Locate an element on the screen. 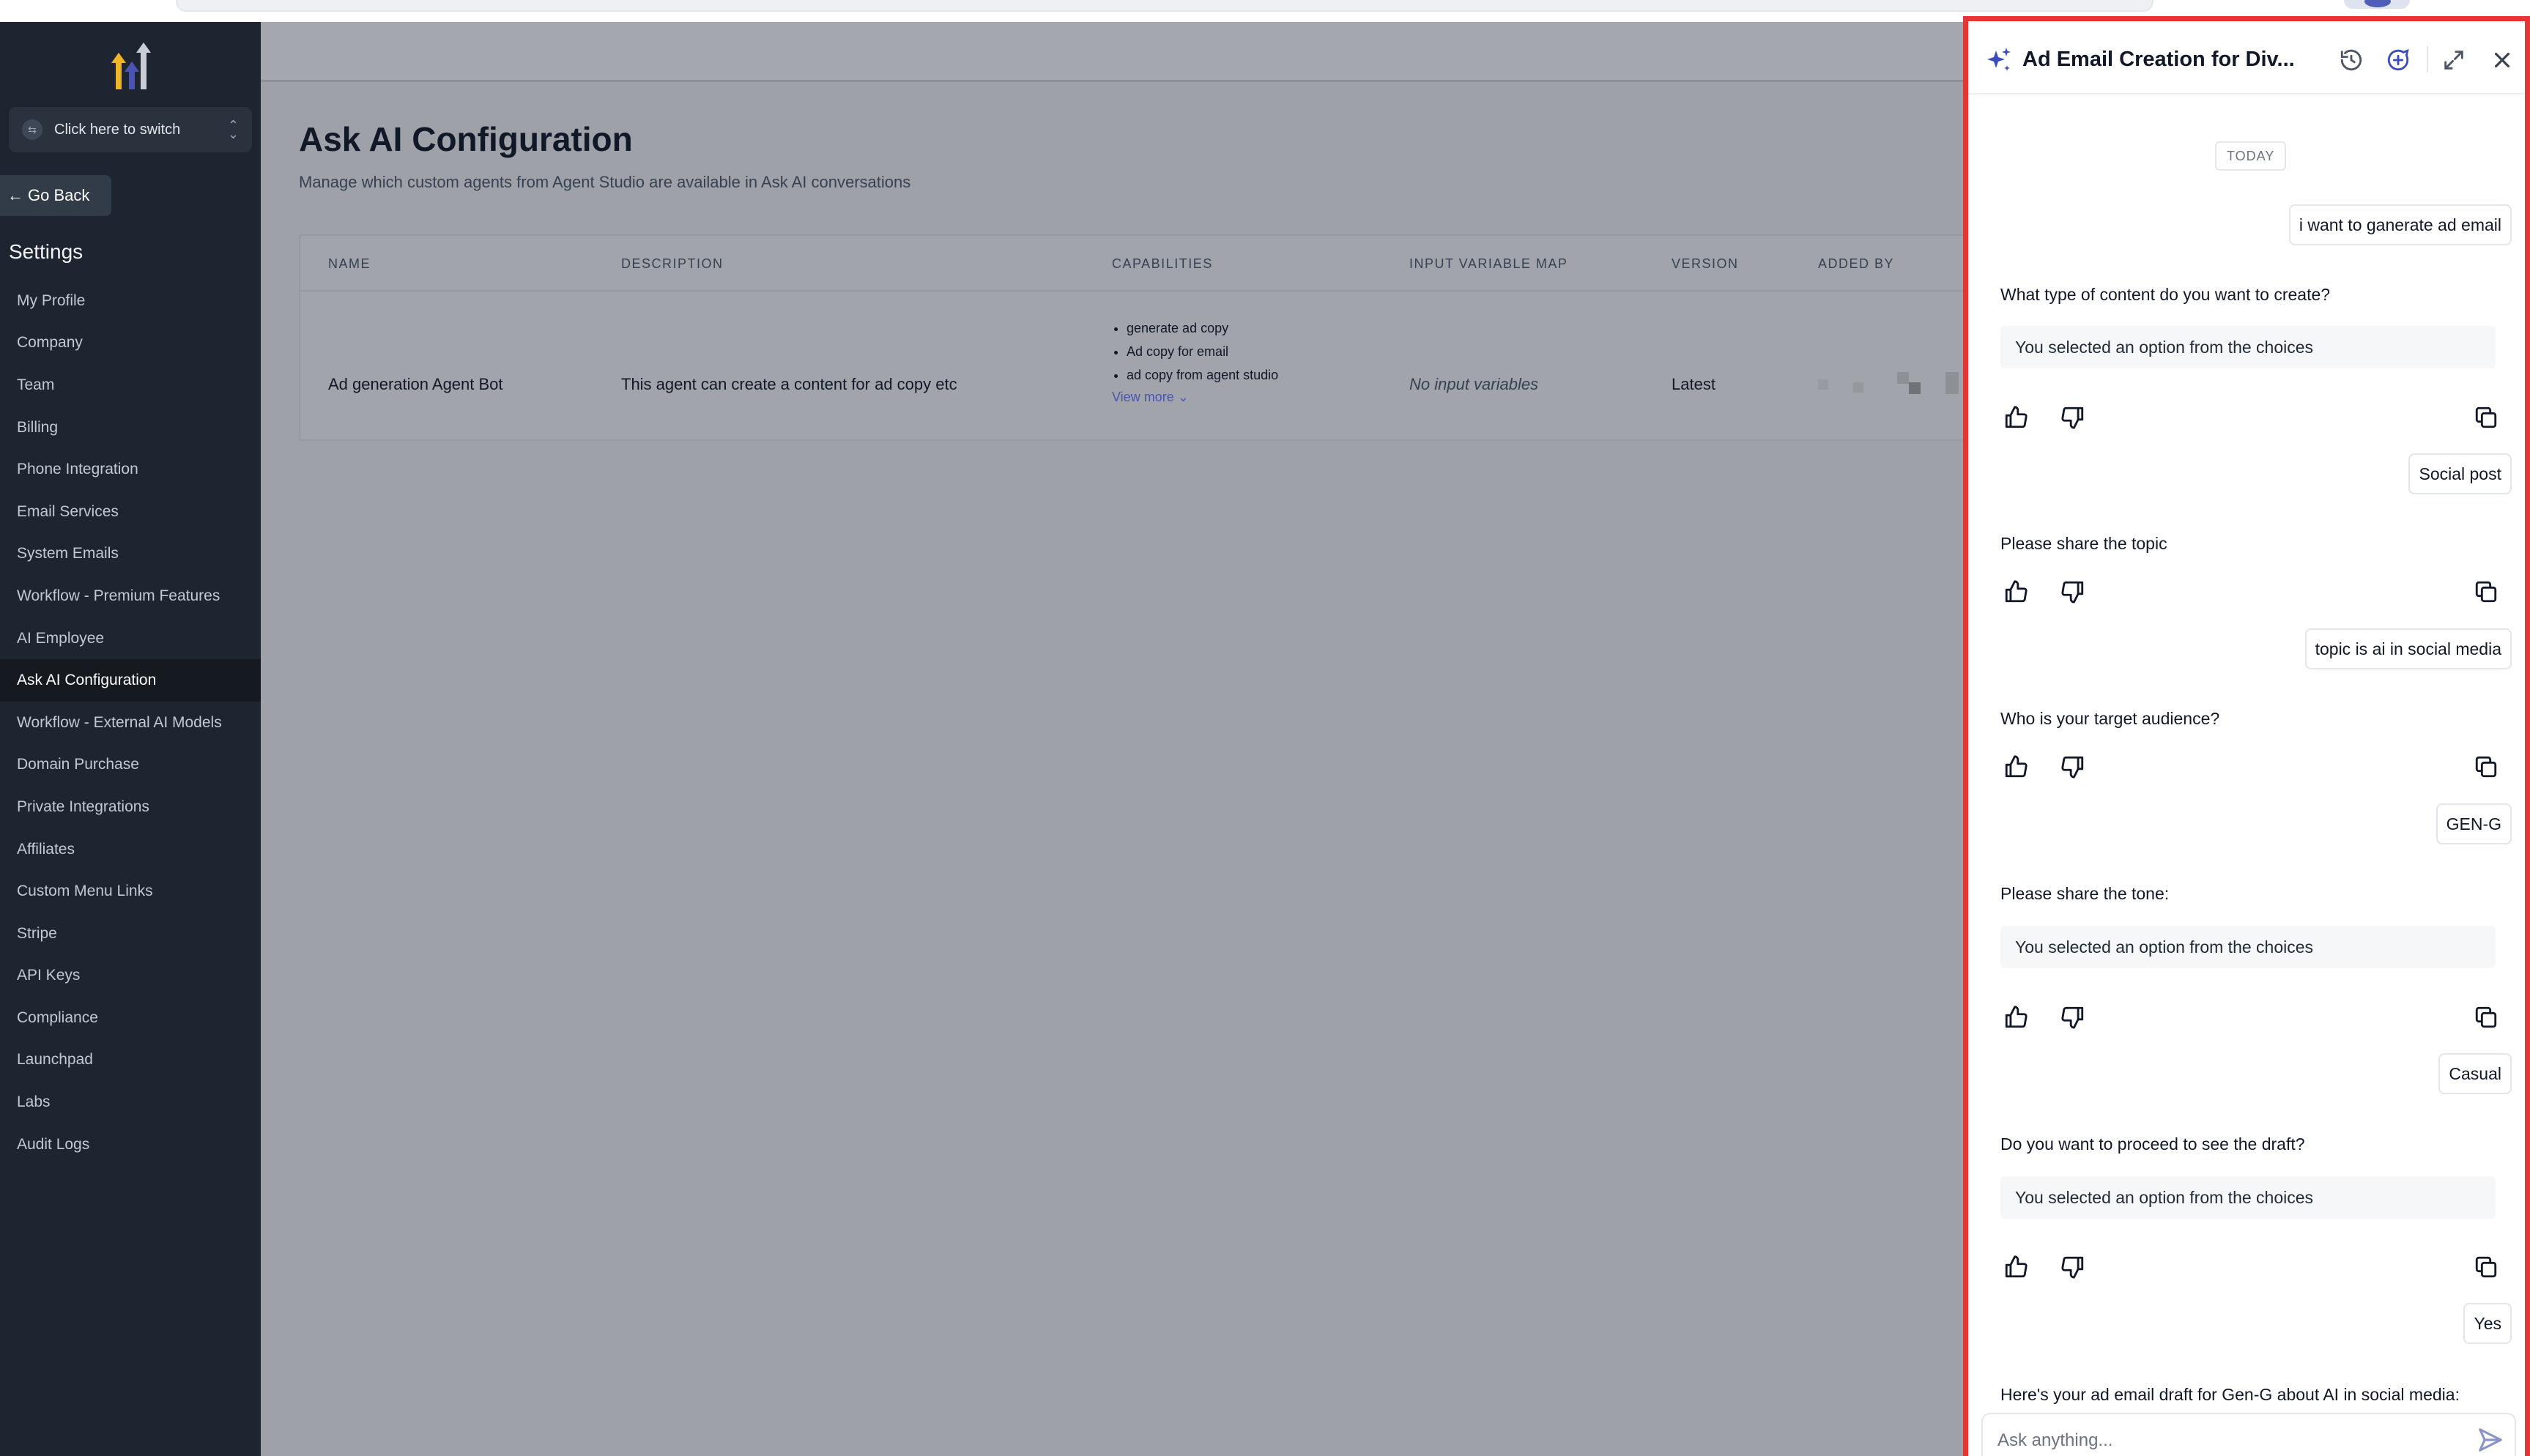 The height and width of the screenshot is (1456, 2530). expand-icon is located at coordinates (2453, 60).